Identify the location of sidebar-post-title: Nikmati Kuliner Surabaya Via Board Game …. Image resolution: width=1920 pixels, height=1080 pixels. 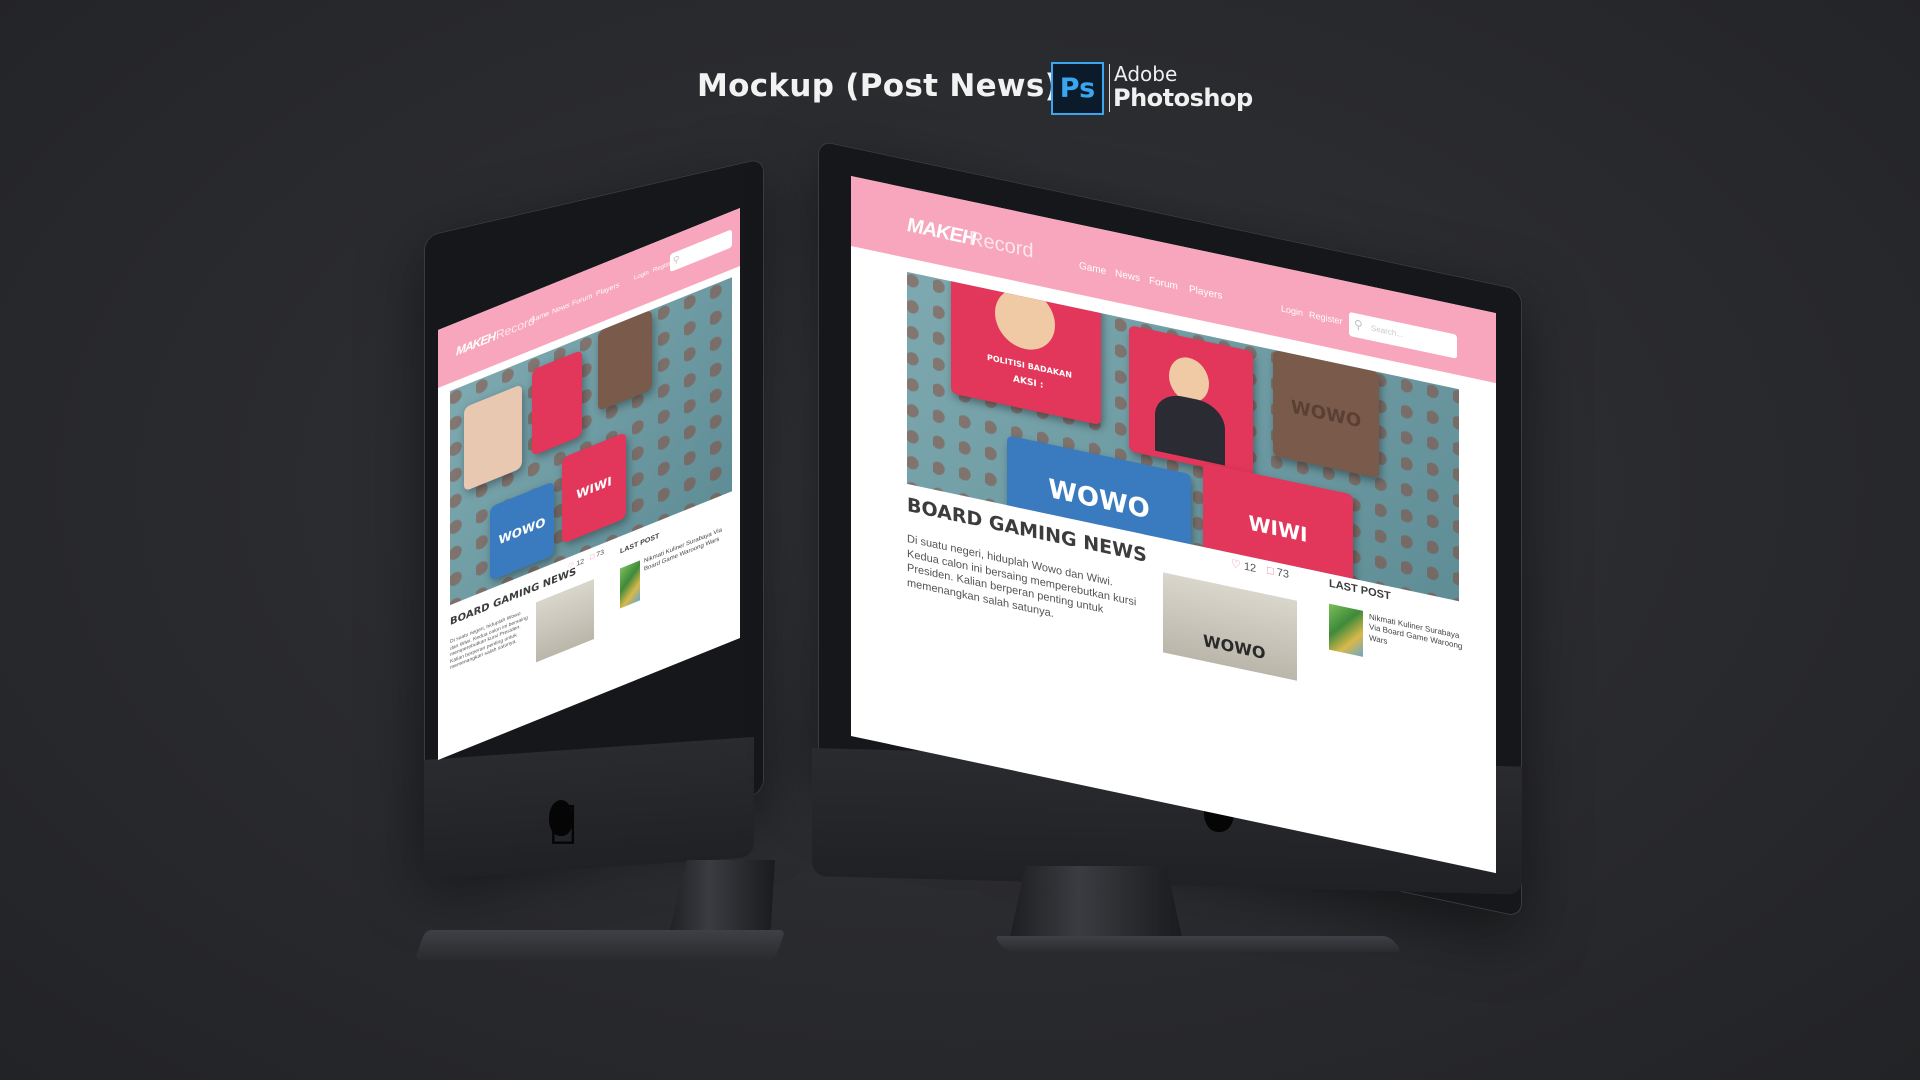
(1419, 638).